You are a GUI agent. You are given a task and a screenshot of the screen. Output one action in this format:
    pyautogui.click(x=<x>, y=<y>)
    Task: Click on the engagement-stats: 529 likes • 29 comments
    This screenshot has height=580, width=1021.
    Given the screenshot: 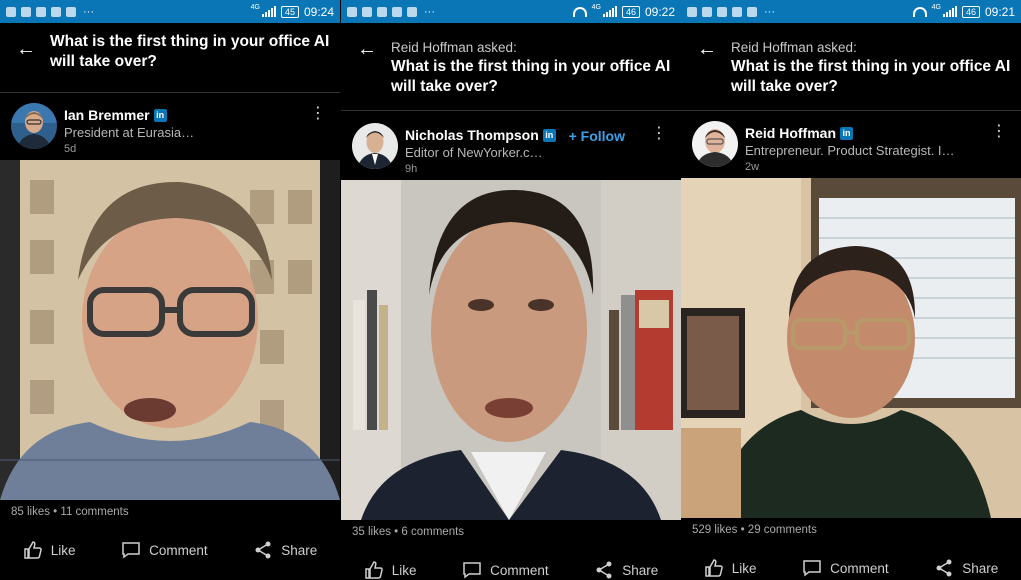 What is the action you would take?
    pyautogui.click(x=754, y=530)
    